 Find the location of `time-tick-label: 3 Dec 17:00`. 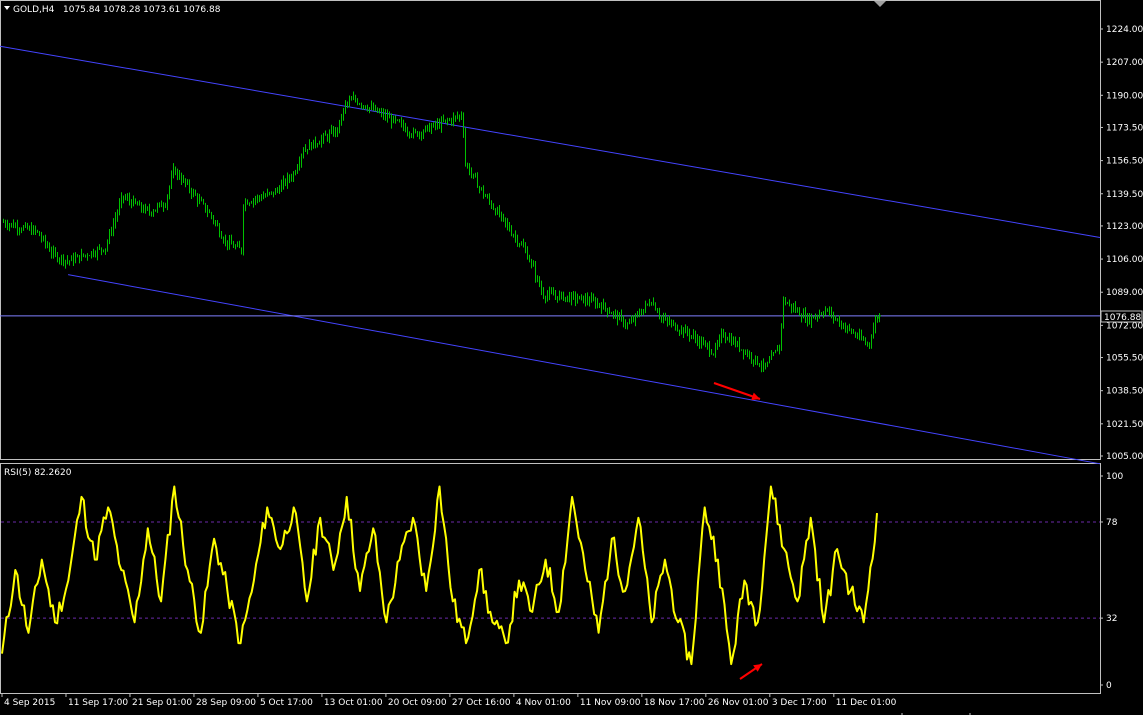

time-tick-label: 3 Dec 17:00 is located at coordinates (799, 703).